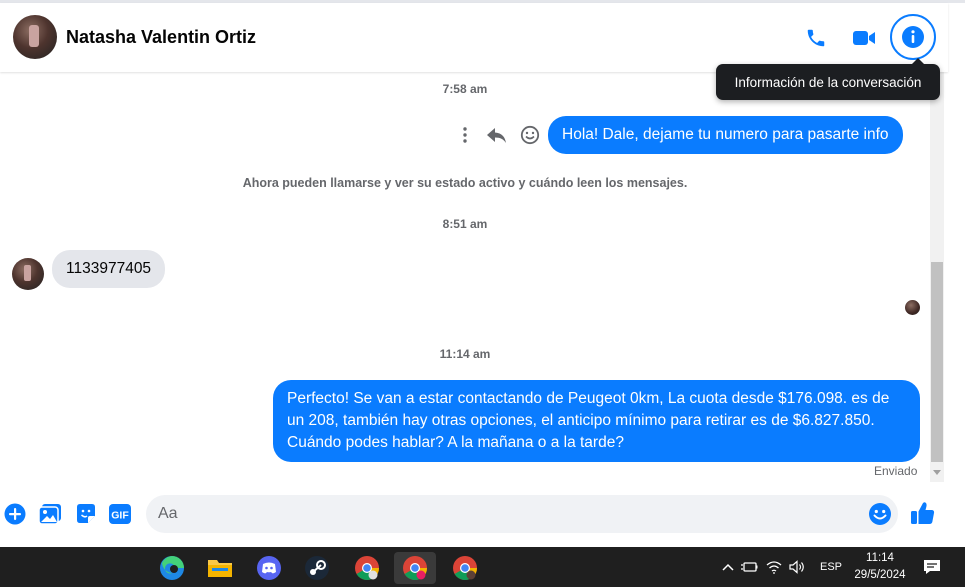  What do you see at coordinates (28, 274) in the screenshot?
I see `contact-avatar-small` at bounding box center [28, 274].